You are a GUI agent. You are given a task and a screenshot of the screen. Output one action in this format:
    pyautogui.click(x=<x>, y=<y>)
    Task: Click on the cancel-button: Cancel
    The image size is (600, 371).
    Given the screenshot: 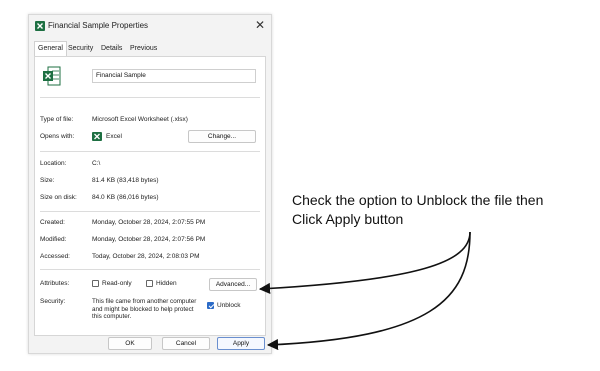 What is the action you would take?
    pyautogui.click(x=186, y=343)
    